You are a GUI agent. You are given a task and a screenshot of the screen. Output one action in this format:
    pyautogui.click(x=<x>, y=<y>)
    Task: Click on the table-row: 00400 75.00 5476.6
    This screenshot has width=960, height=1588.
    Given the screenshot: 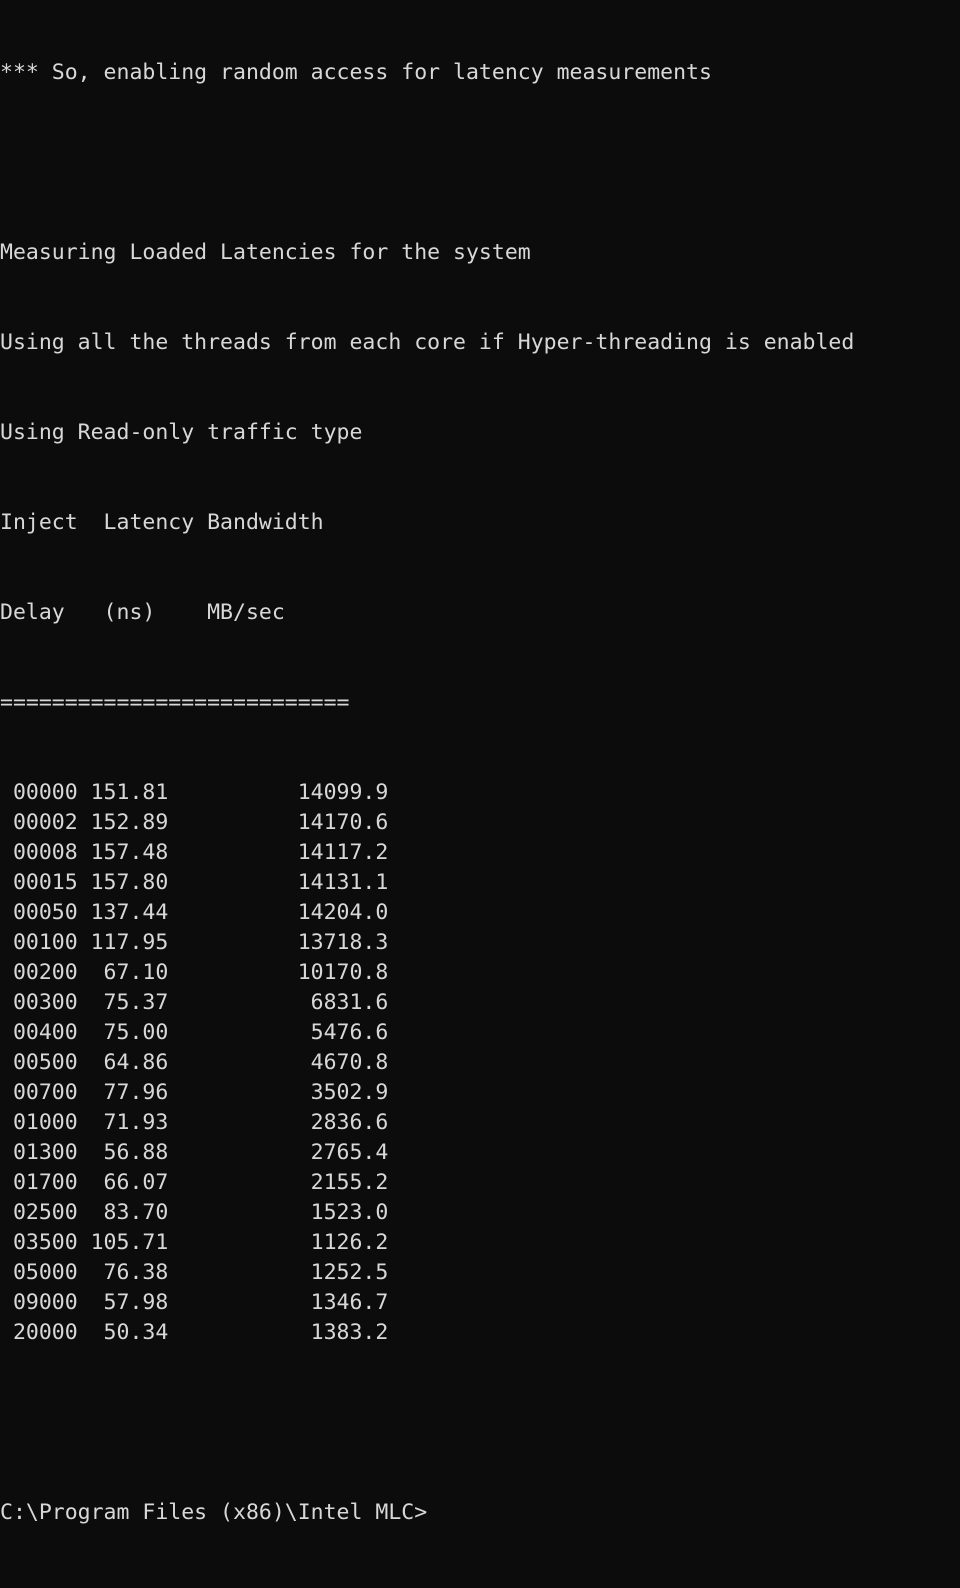 What is the action you would take?
    pyautogui.click(x=194, y=1032)
    